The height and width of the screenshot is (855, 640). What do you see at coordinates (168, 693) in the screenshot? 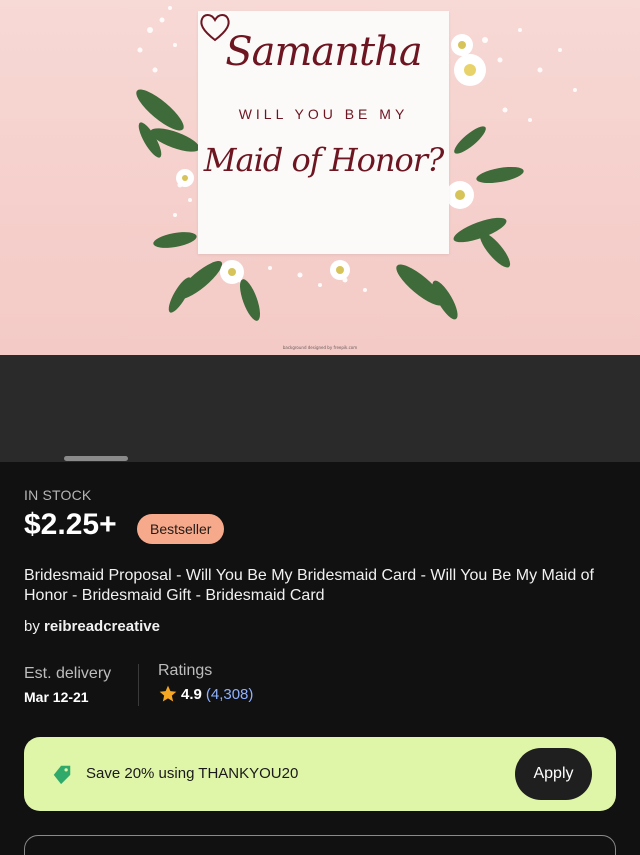
I see `star-icon` at bounding box center [168, 693].